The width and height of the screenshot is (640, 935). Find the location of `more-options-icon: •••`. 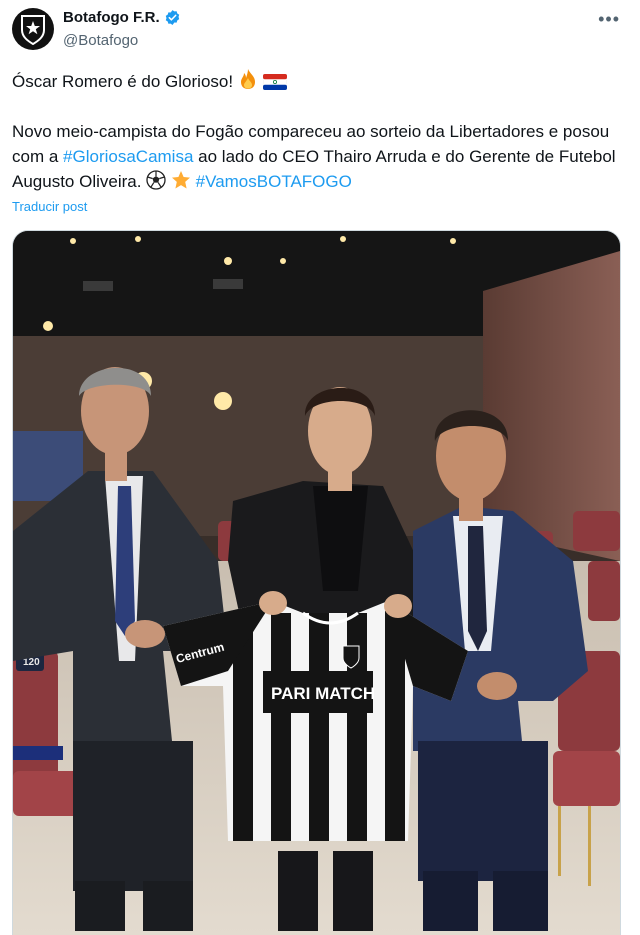

more-options-icon: ••• is located at coordinates (609, 19).